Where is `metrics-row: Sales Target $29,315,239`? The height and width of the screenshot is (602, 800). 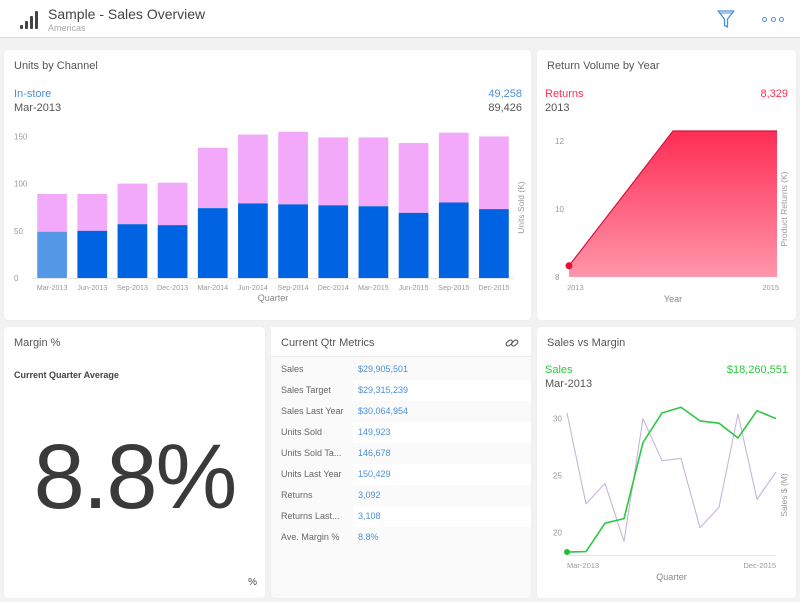 metrics-row: Sales Target $29,315,239 is located at coordinates (401, 390).